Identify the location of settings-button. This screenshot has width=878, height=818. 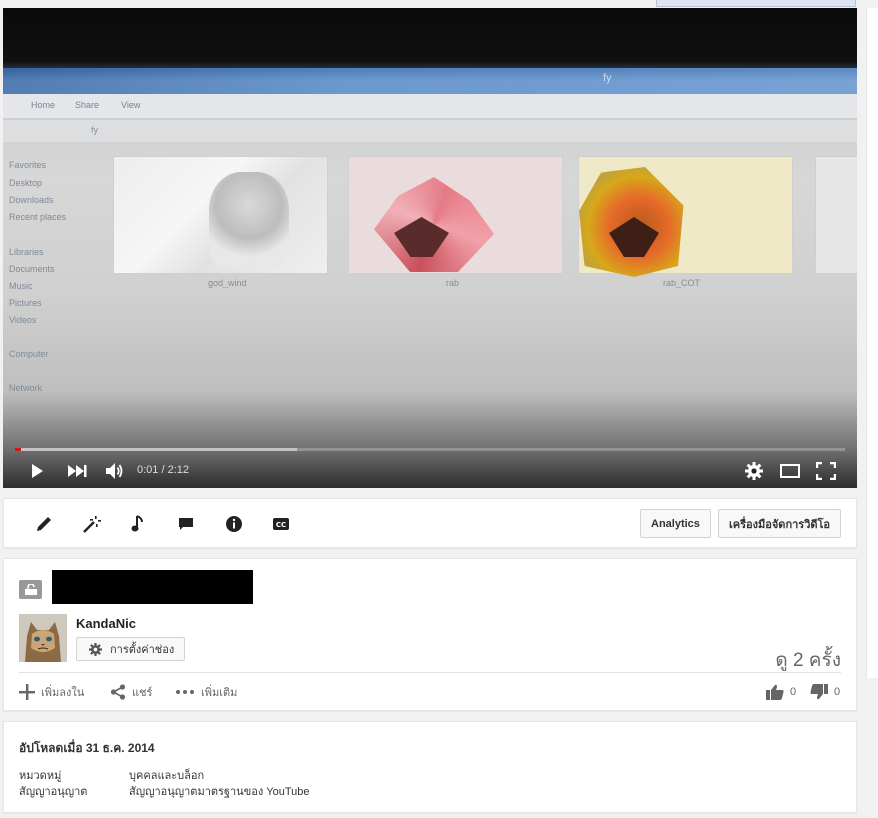
(754, 471).